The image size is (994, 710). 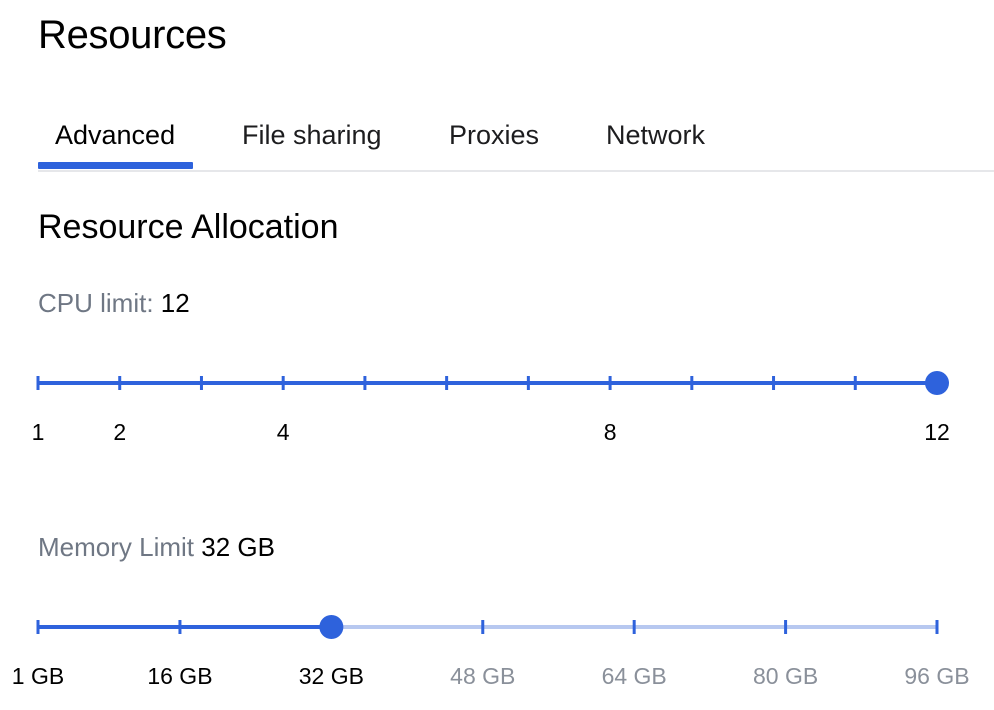 What do you see at coordinates (331, 676) in the screenshot?
I see `memory-slider-tick-label: 32 GB` at bounding box center [331, 676].